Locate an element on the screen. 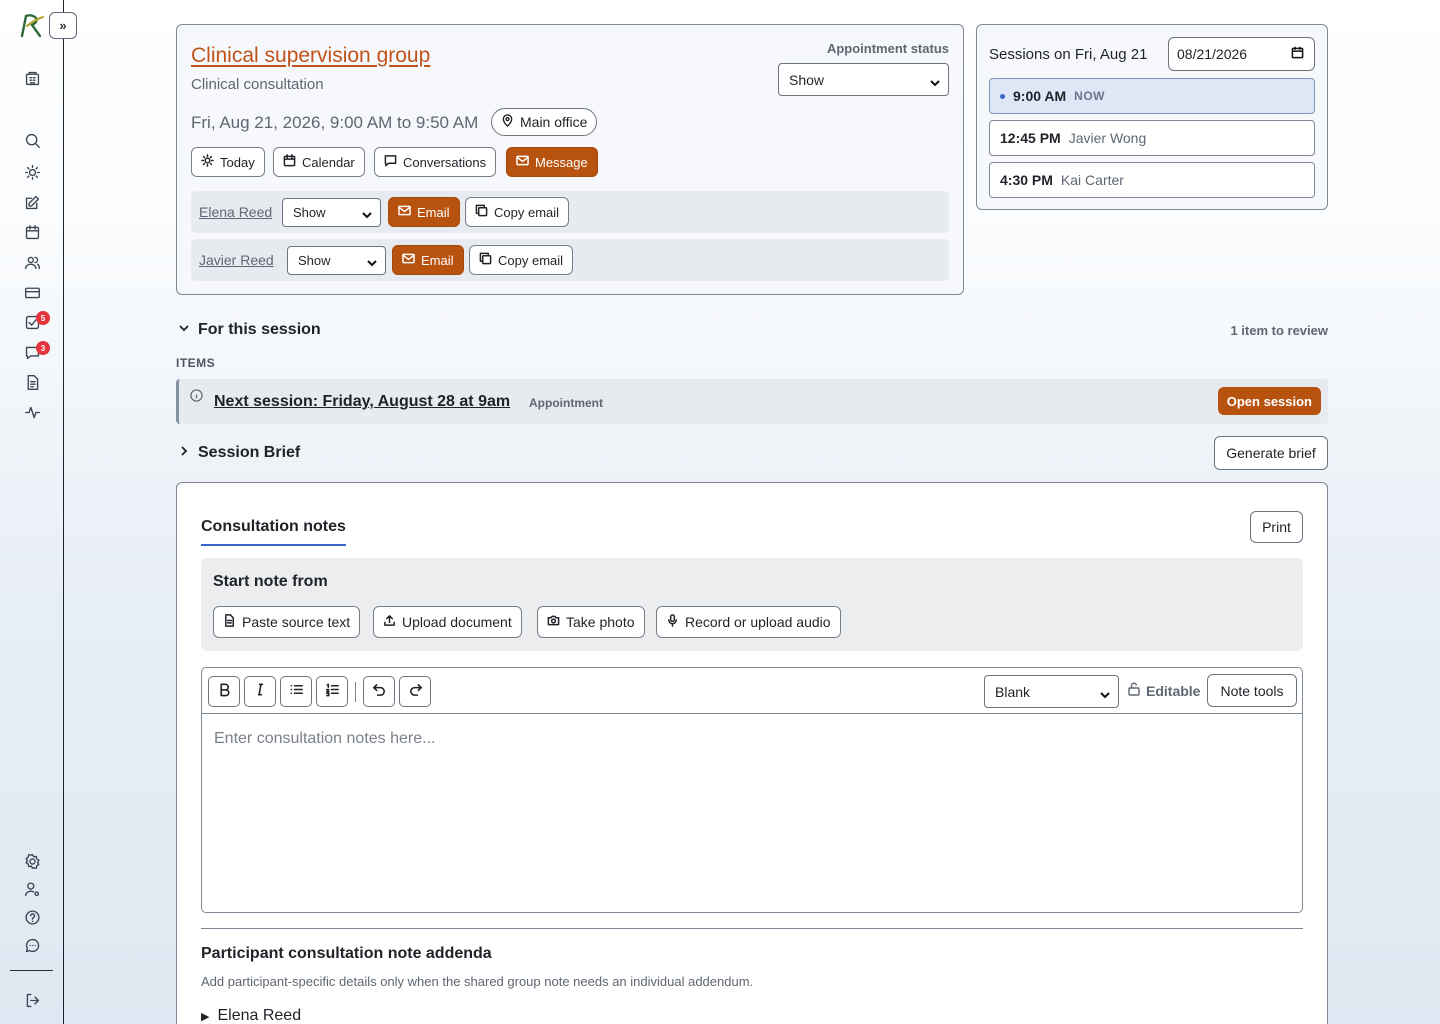 The height and width of the screenshot is (1024, 1440). now-badge: NOW is located at coordinates (1089, 96).